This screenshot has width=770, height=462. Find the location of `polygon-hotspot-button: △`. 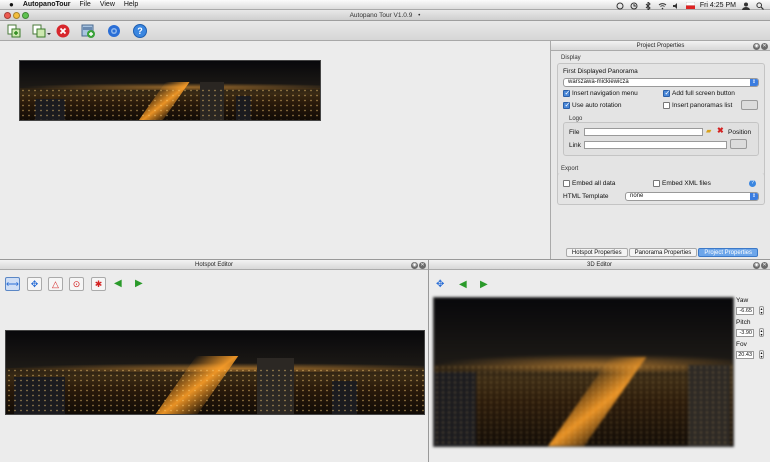

polygon-hotspot-button: △ is located at coordinates (55, 284).